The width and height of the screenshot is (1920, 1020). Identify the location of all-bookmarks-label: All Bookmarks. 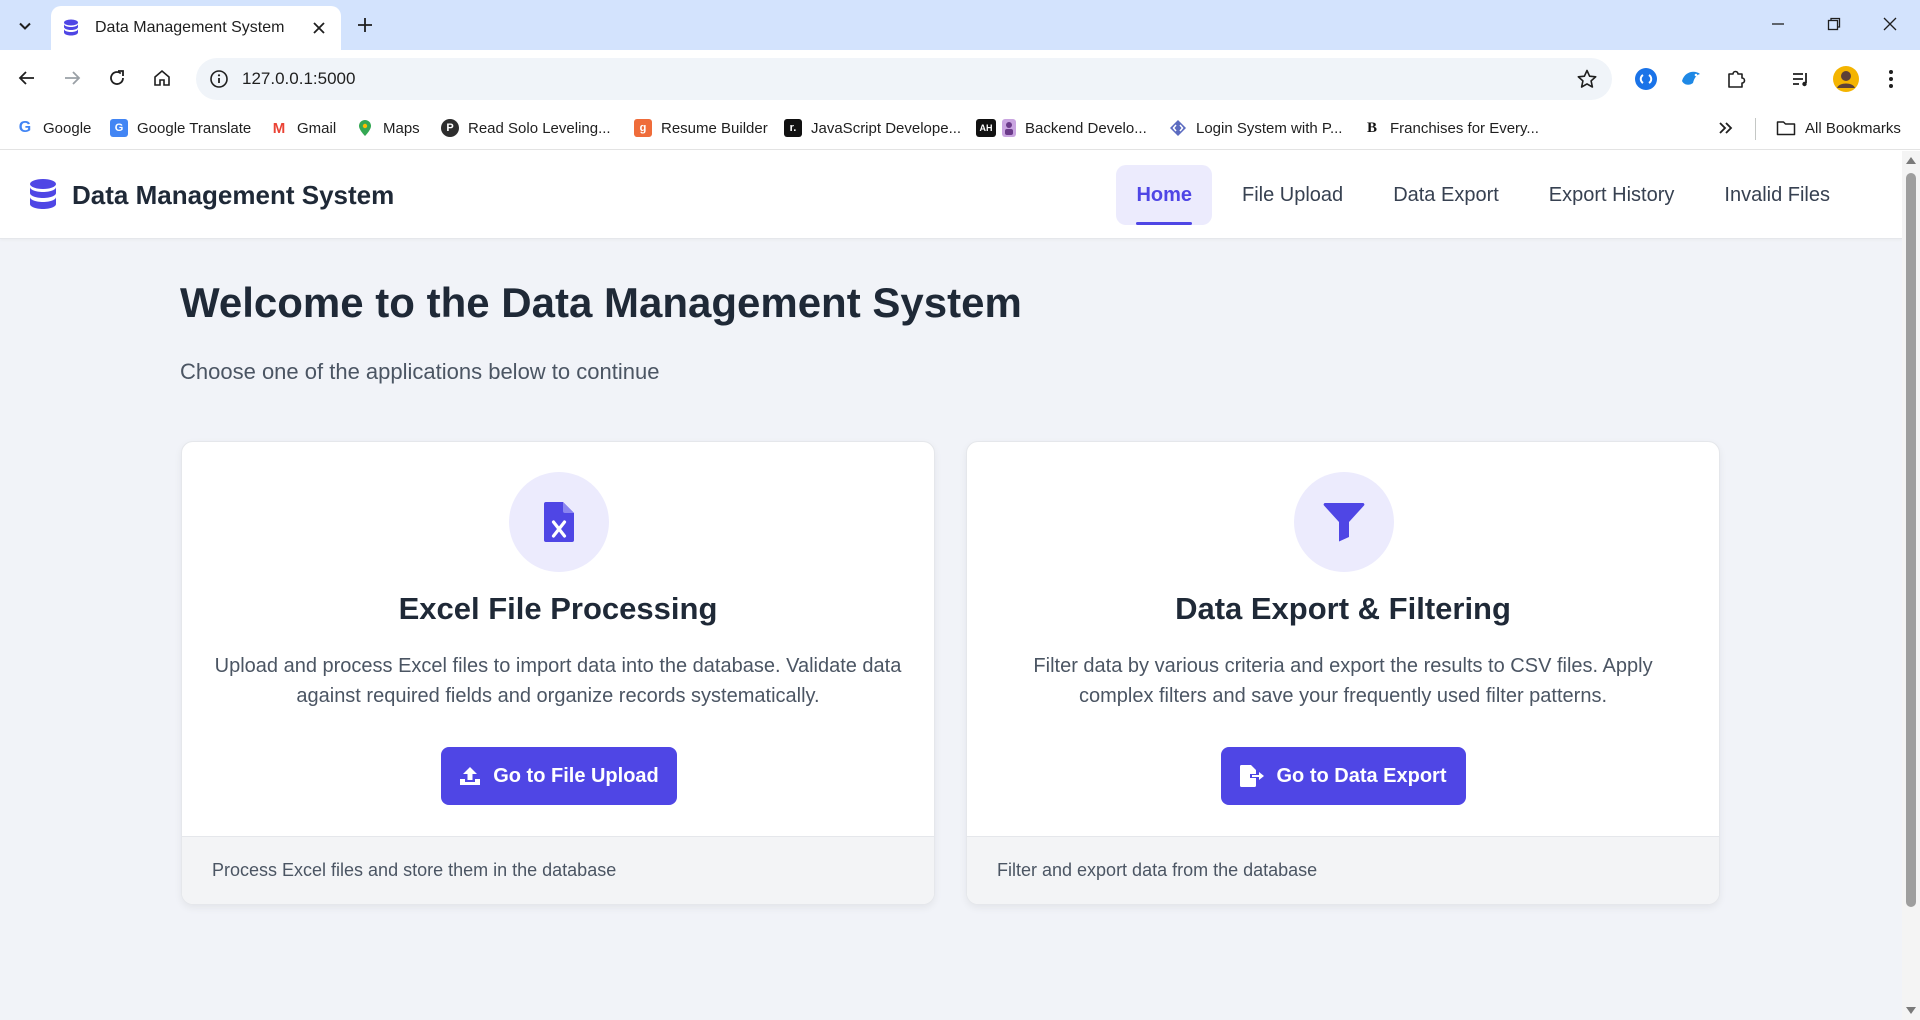
(1853, 128).